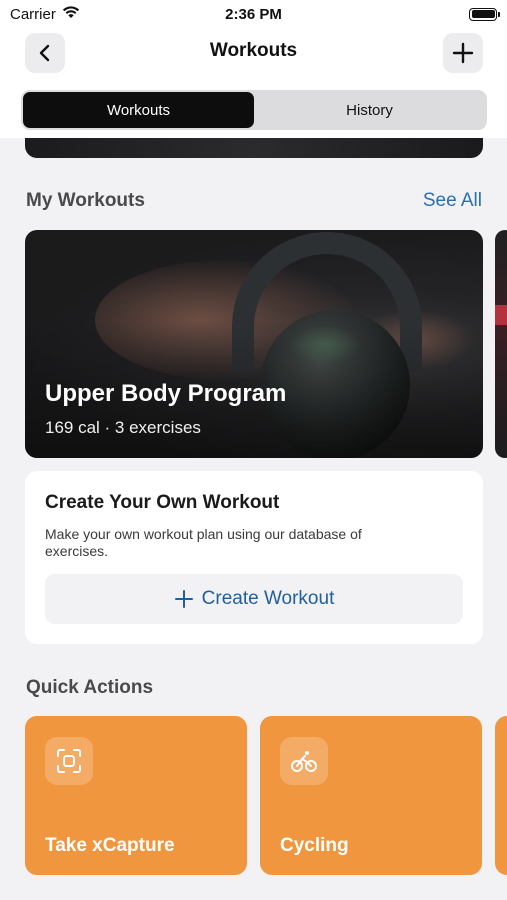 The height and width of the screenshot is (900, 507). Describe the element at coordinates (90, 687) in the screenshot. I see `quick-actions-heading: Quick Actions` at that location.